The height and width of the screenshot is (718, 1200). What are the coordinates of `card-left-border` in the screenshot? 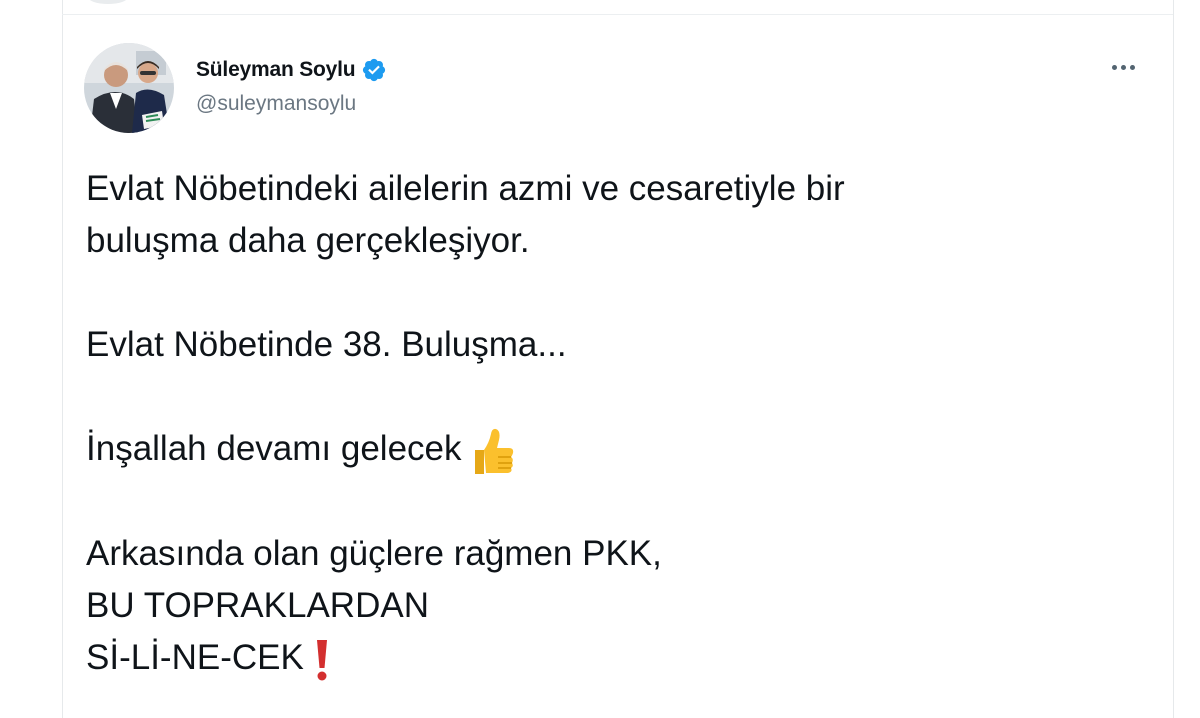 It's located at (62, 359).